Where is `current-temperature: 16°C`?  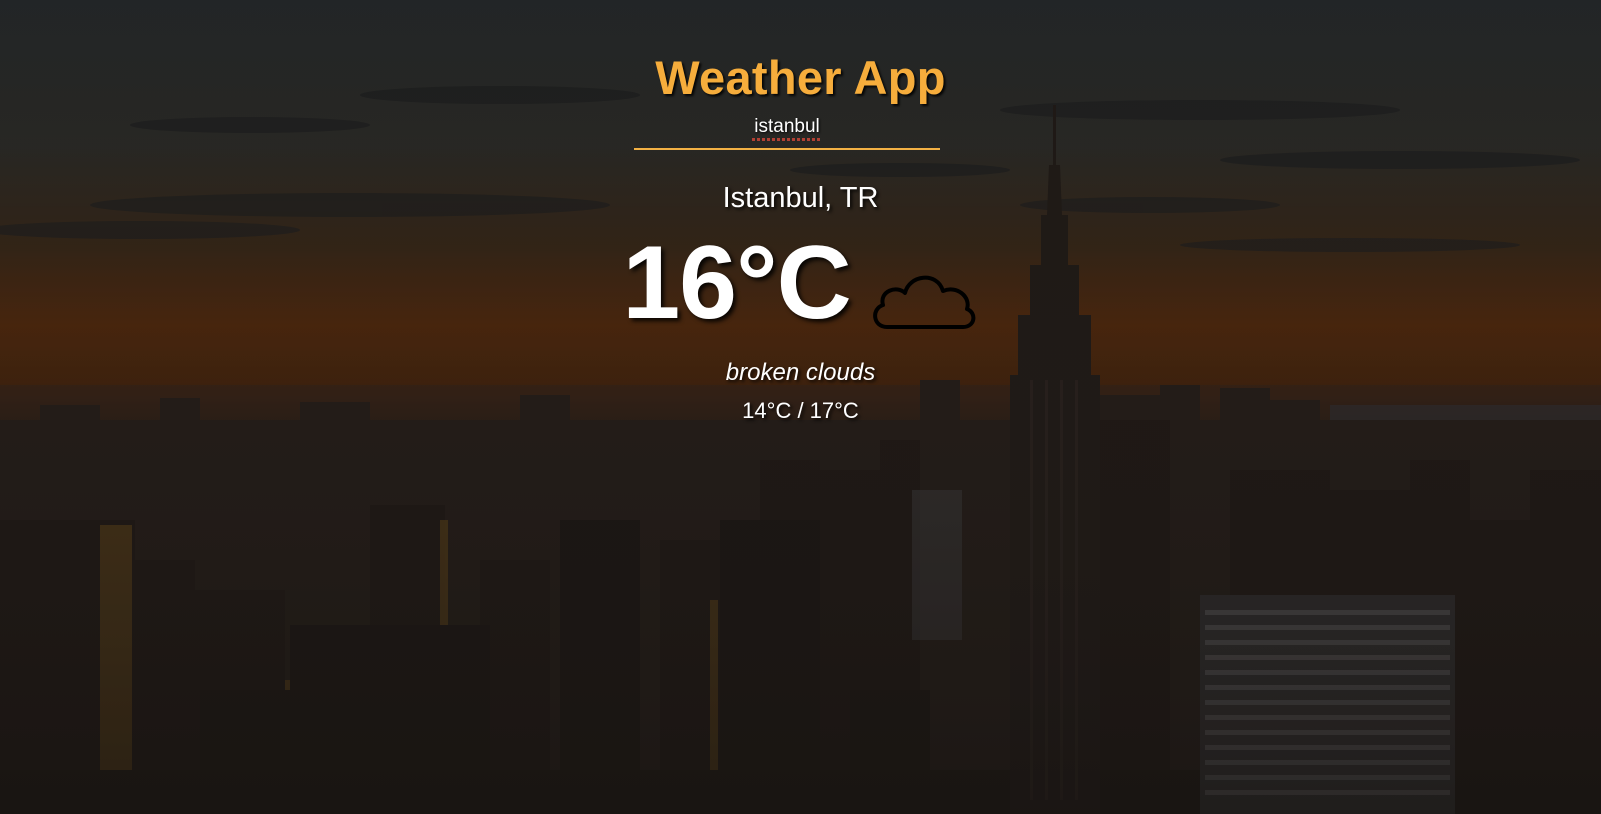 current-temperature: 16°C is located at coordinates (736, 283).